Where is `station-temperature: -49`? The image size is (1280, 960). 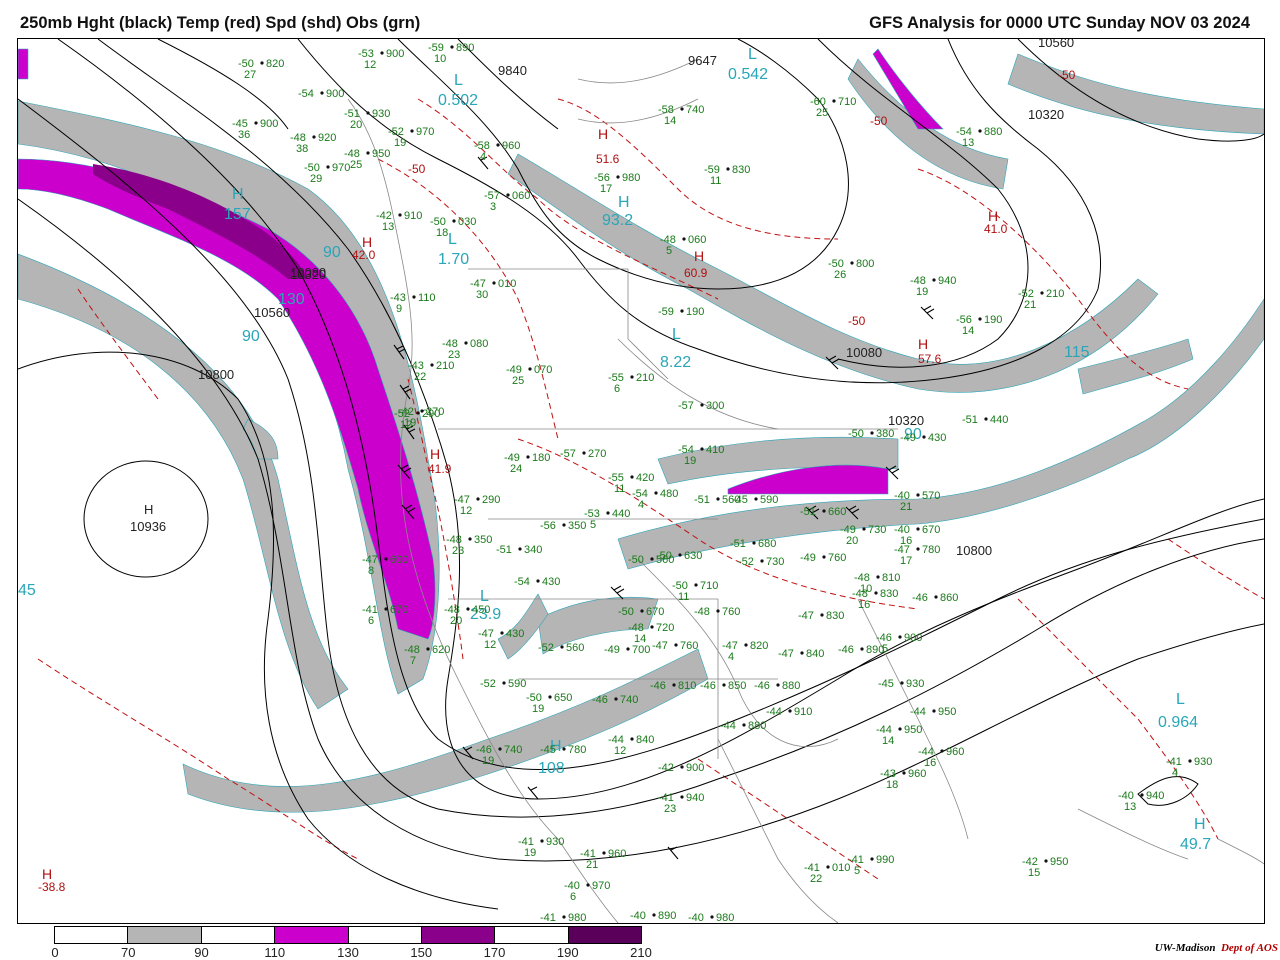
station-temperature: -49 is located at coordinates (612, 650).